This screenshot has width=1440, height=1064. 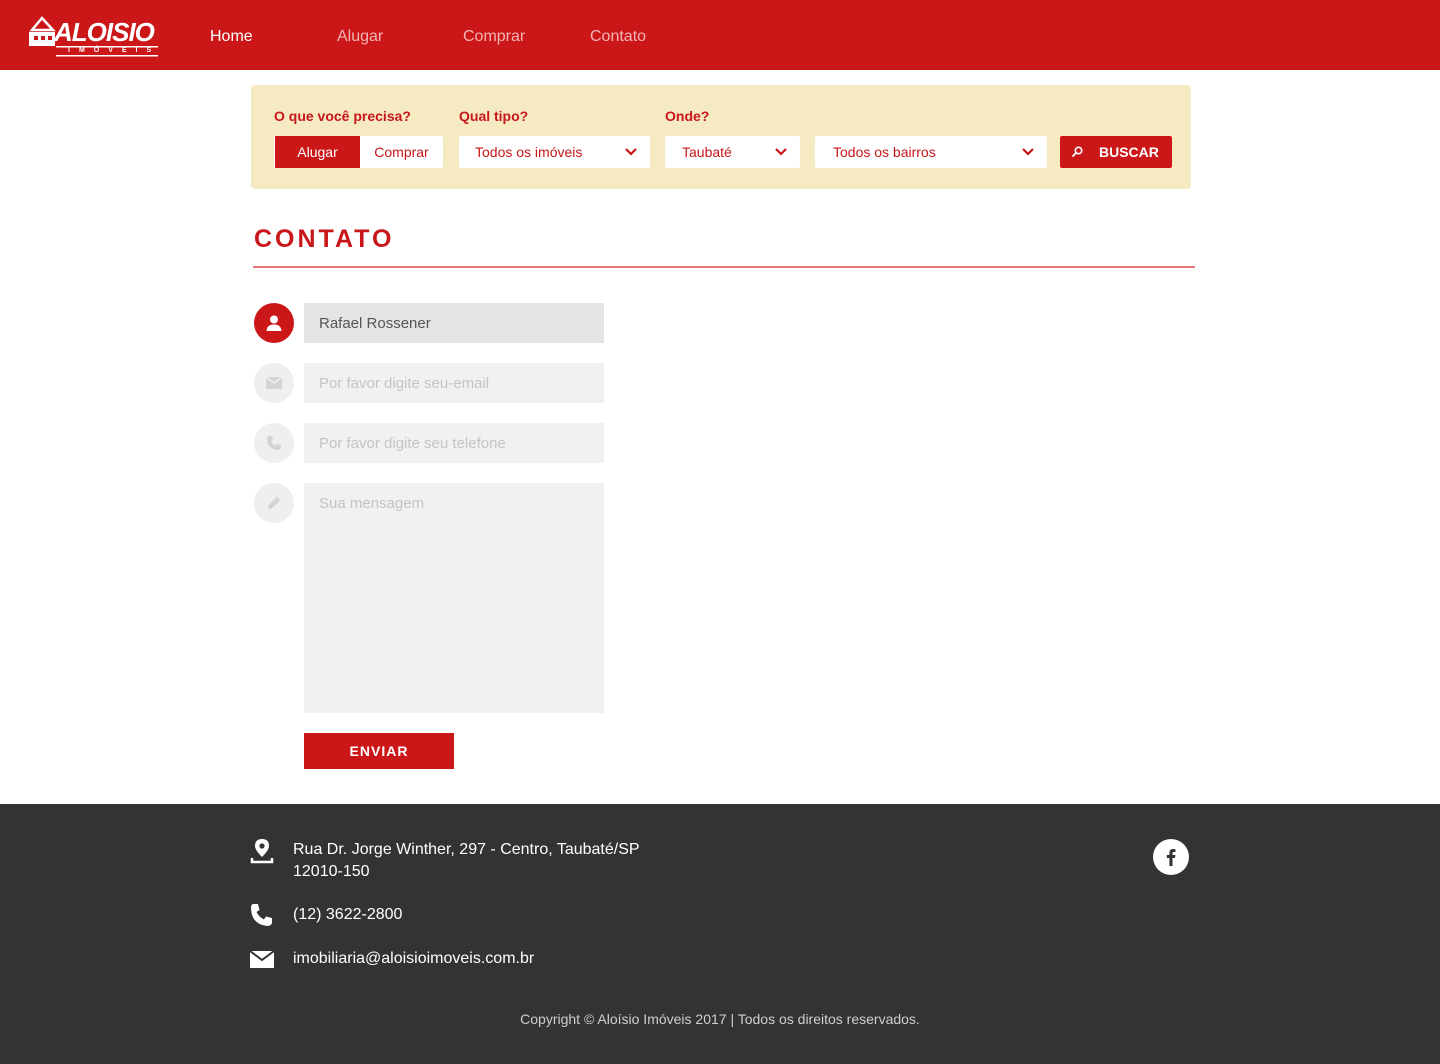 I want to click on search-icon, so click(x=1077, y=152).